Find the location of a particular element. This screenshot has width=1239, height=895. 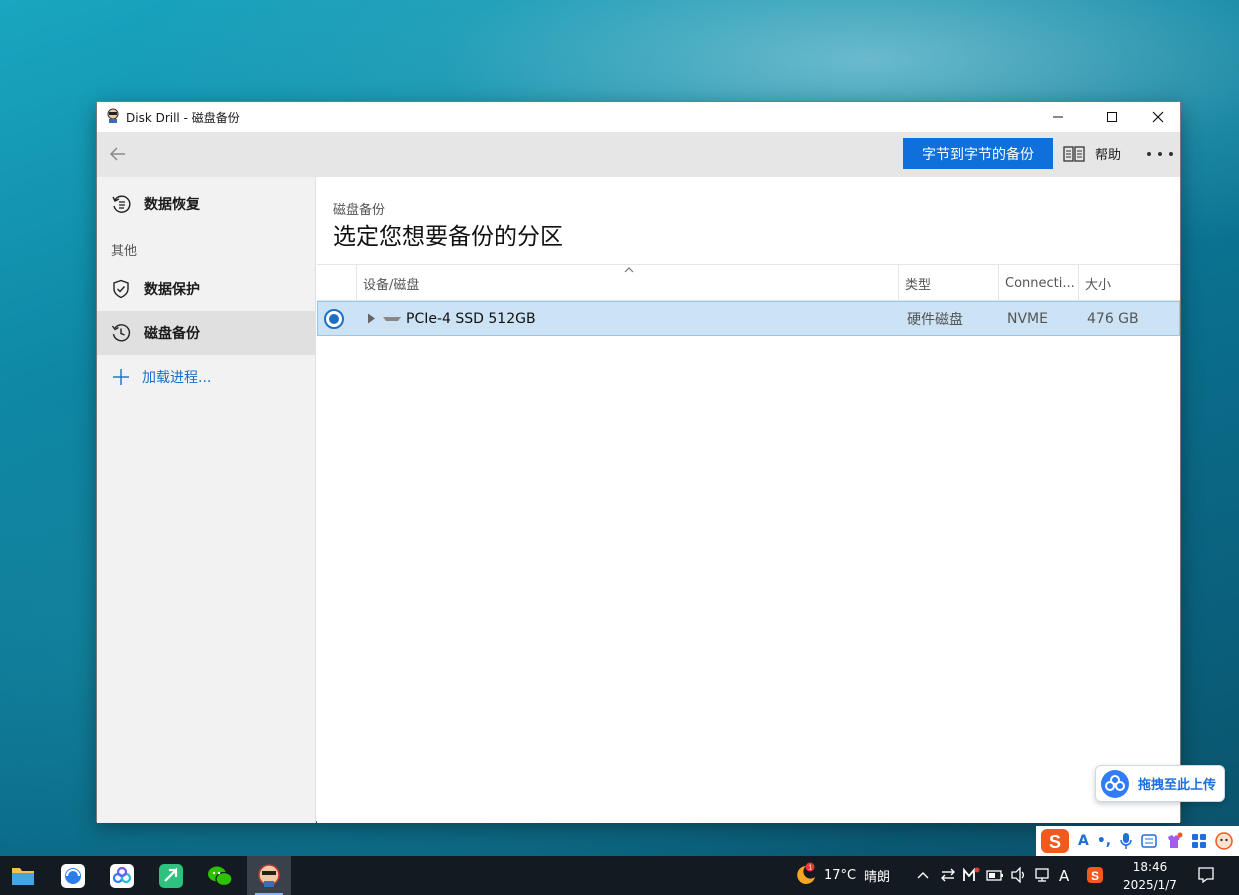

taskbar-wechat is located at coordinates (220, 875).